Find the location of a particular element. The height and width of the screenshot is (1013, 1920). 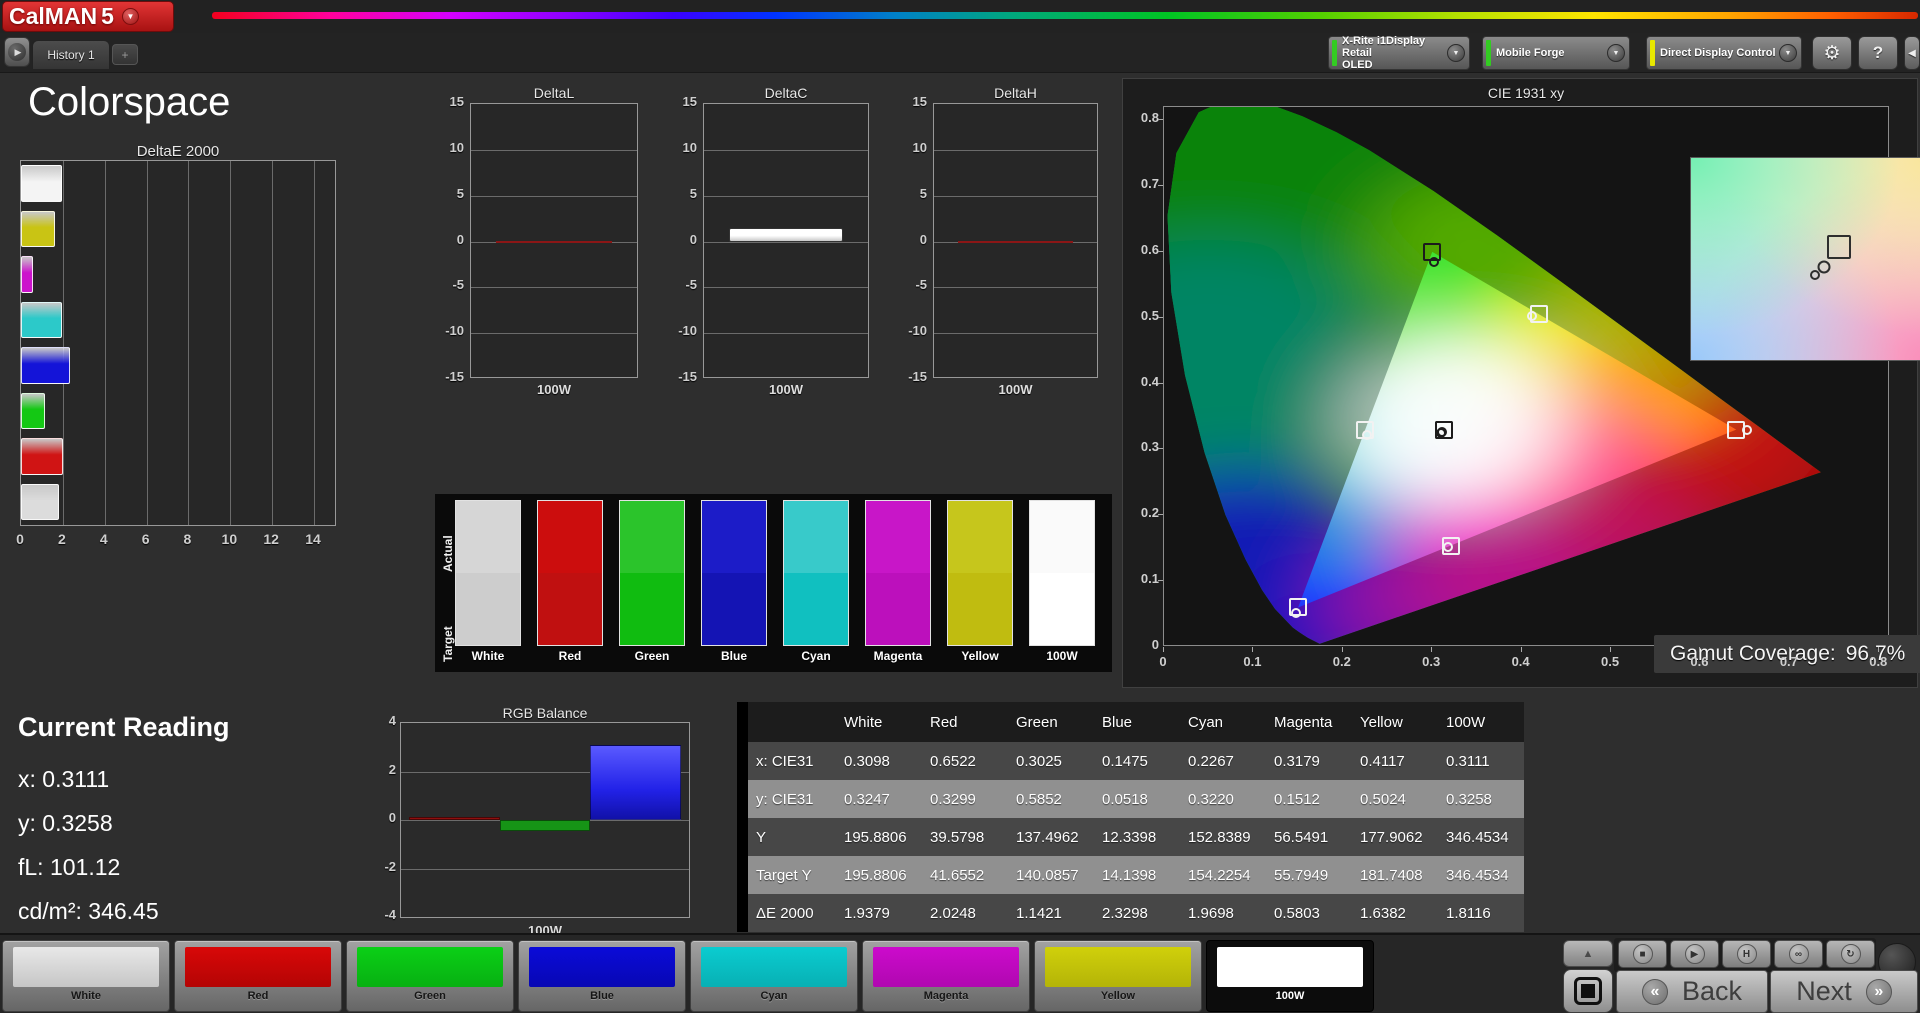

table-header-blue: Blue is located at coordinates (1137, 722).